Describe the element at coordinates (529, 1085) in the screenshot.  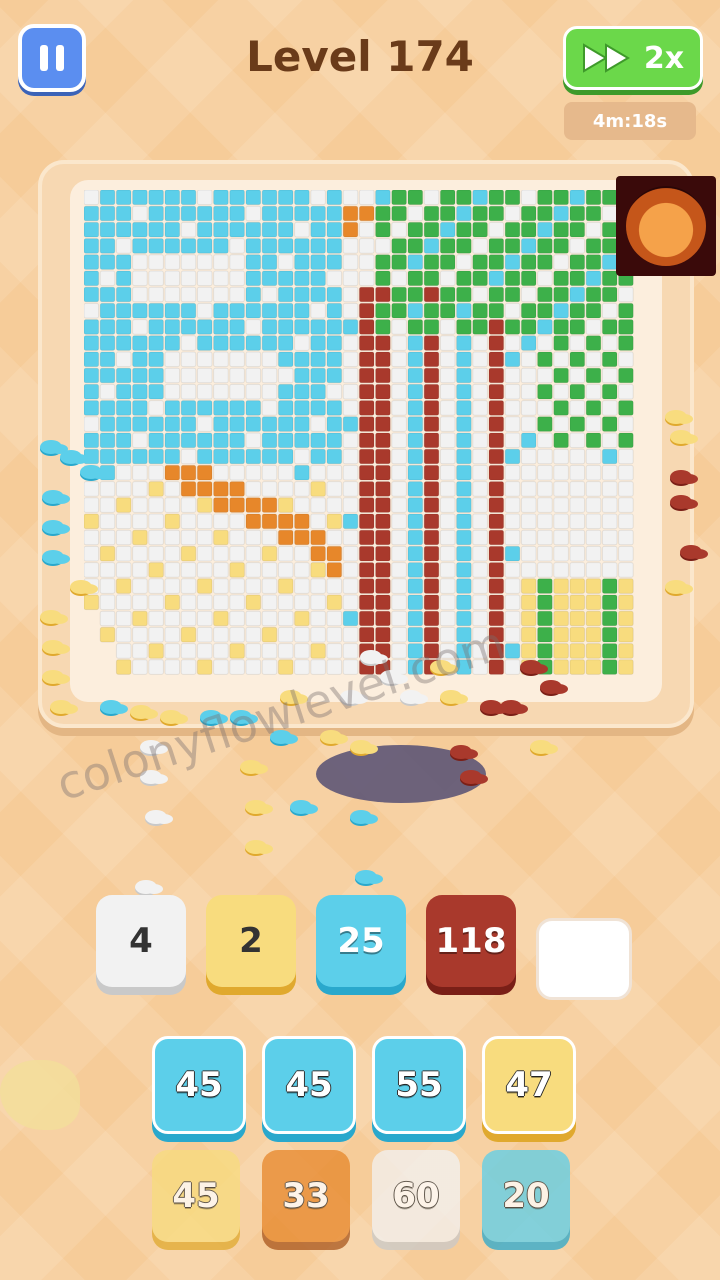
I see `ant-tile: 47` at that location.